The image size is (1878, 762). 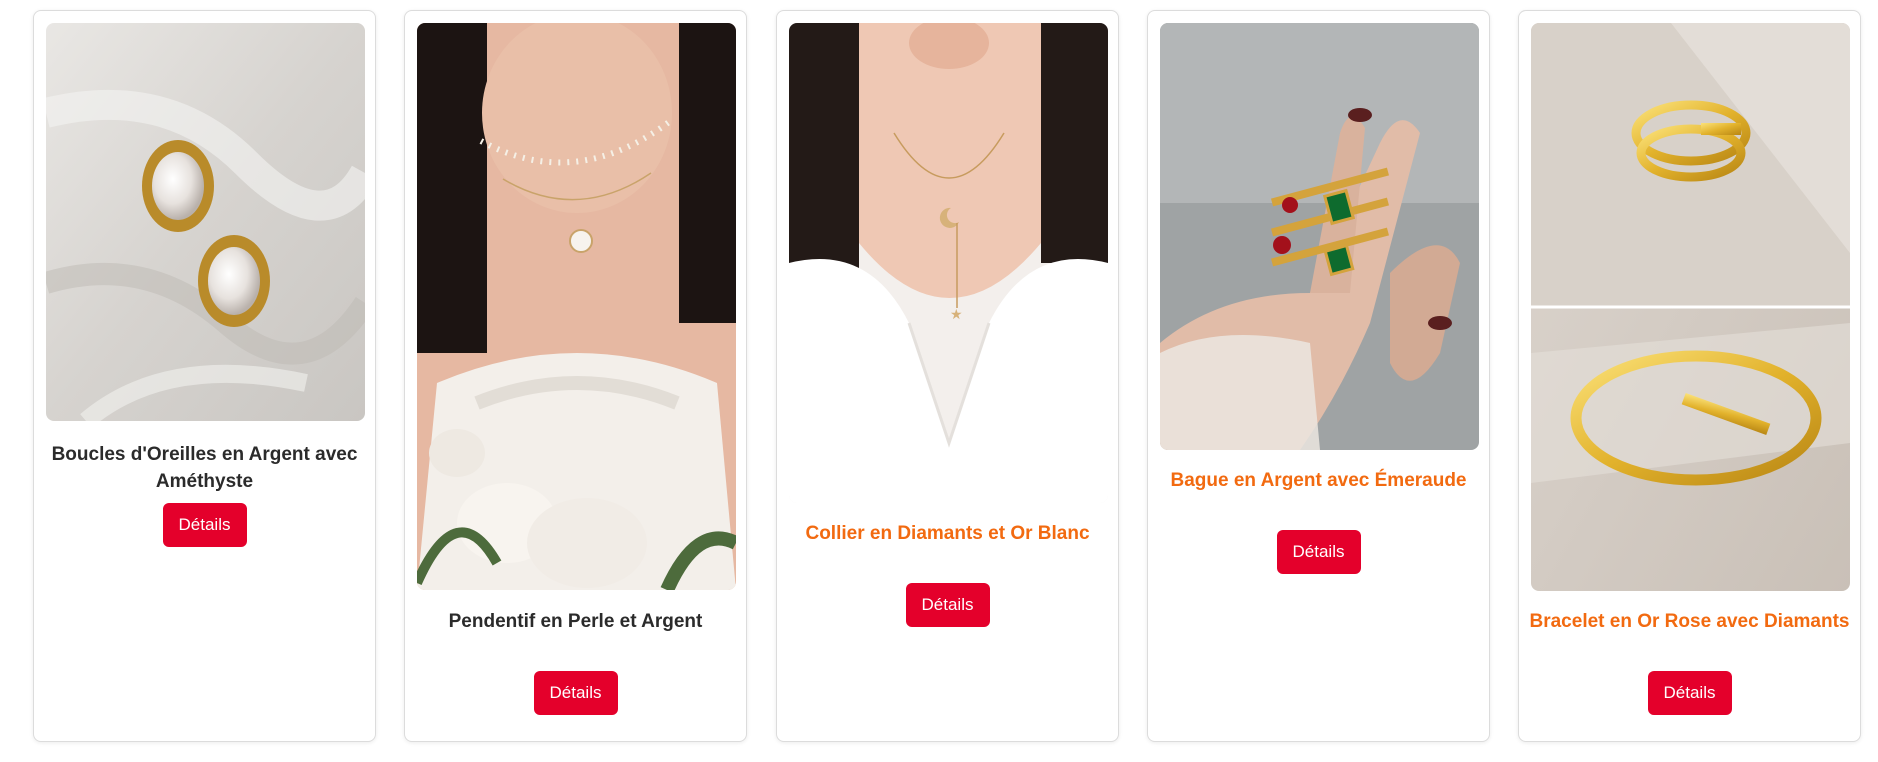 What do you see at coordinates (1689, 621) in the screenshot?
I see `product-title: Bracelet en Or Rose avec Diamants` at bounding box center [1689, 621].